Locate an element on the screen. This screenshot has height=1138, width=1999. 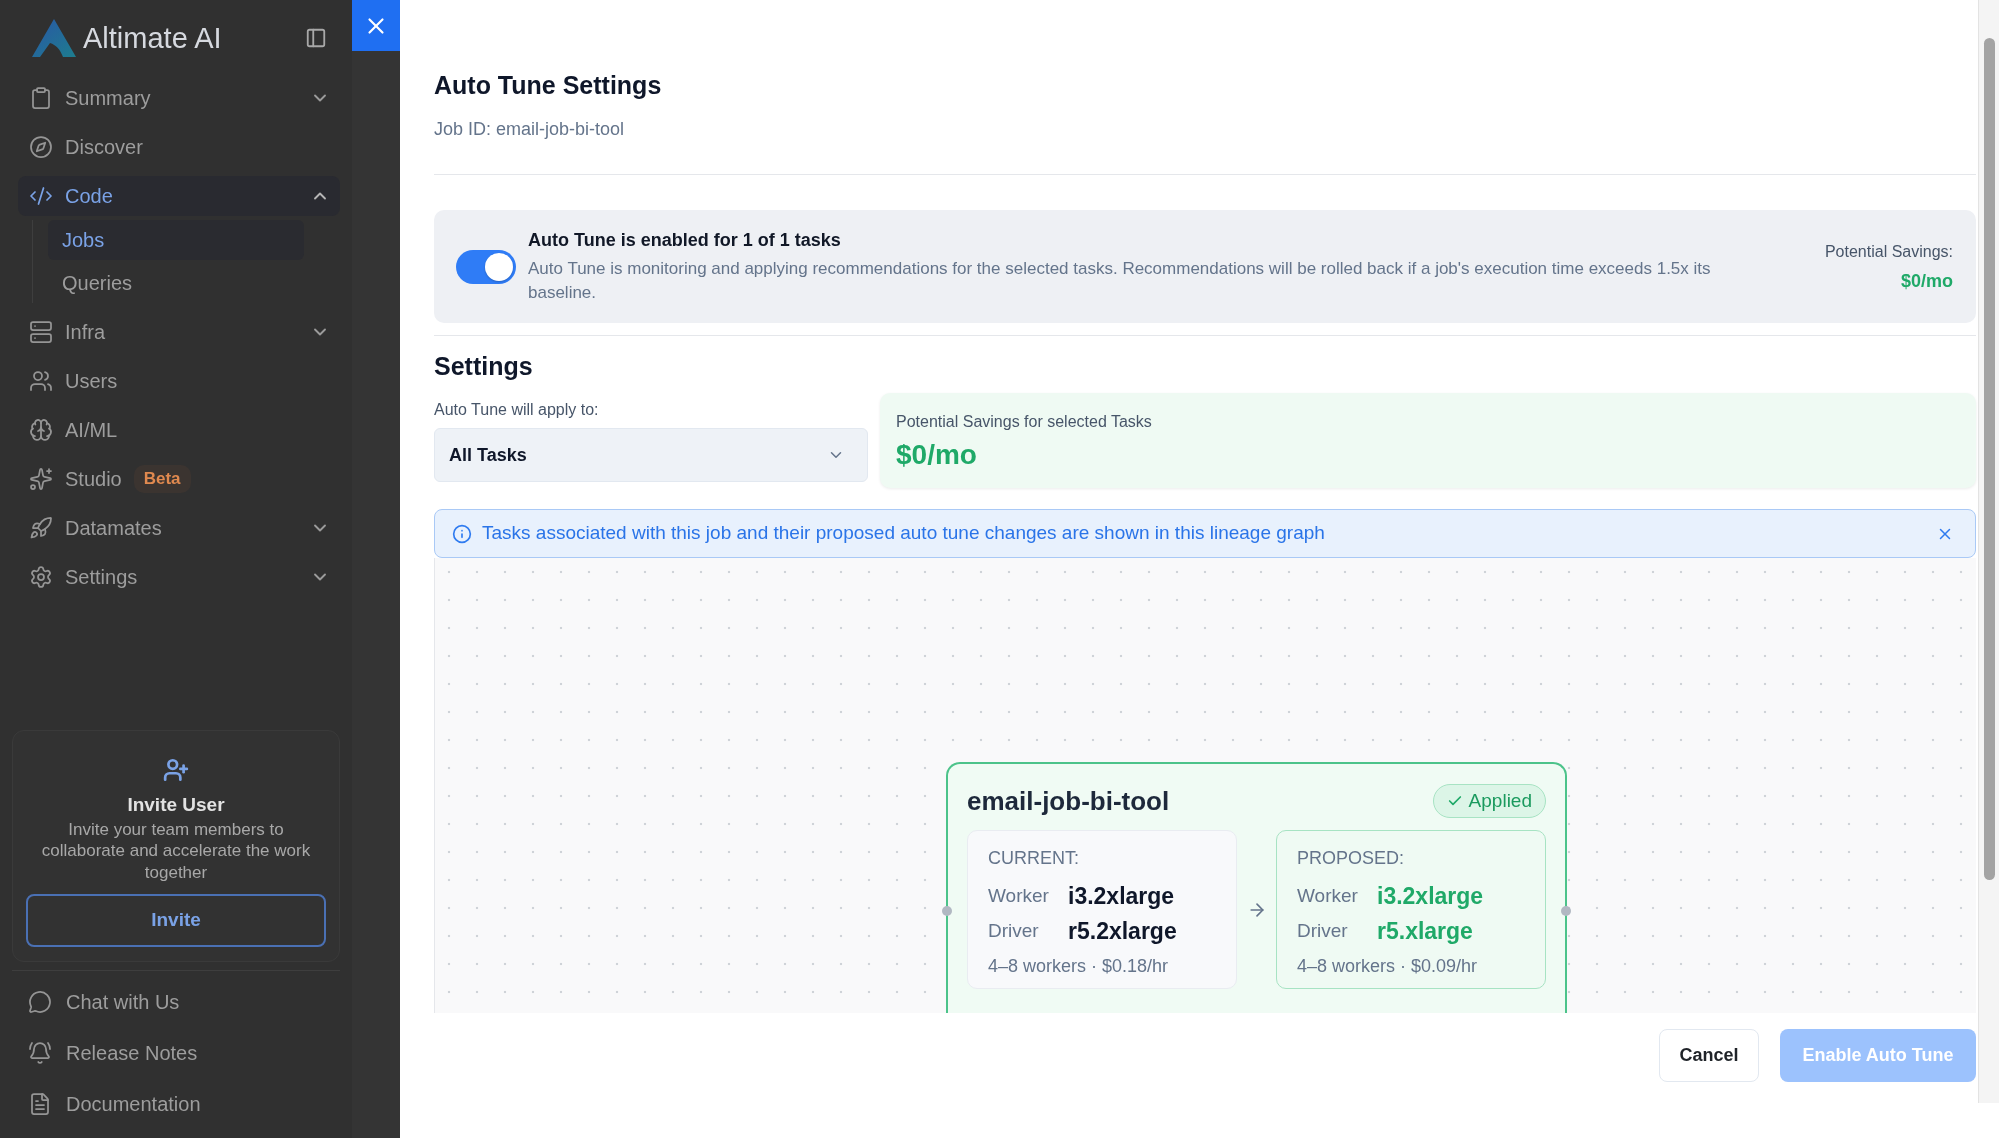
compass-icon is located at coordinates (41, 147).